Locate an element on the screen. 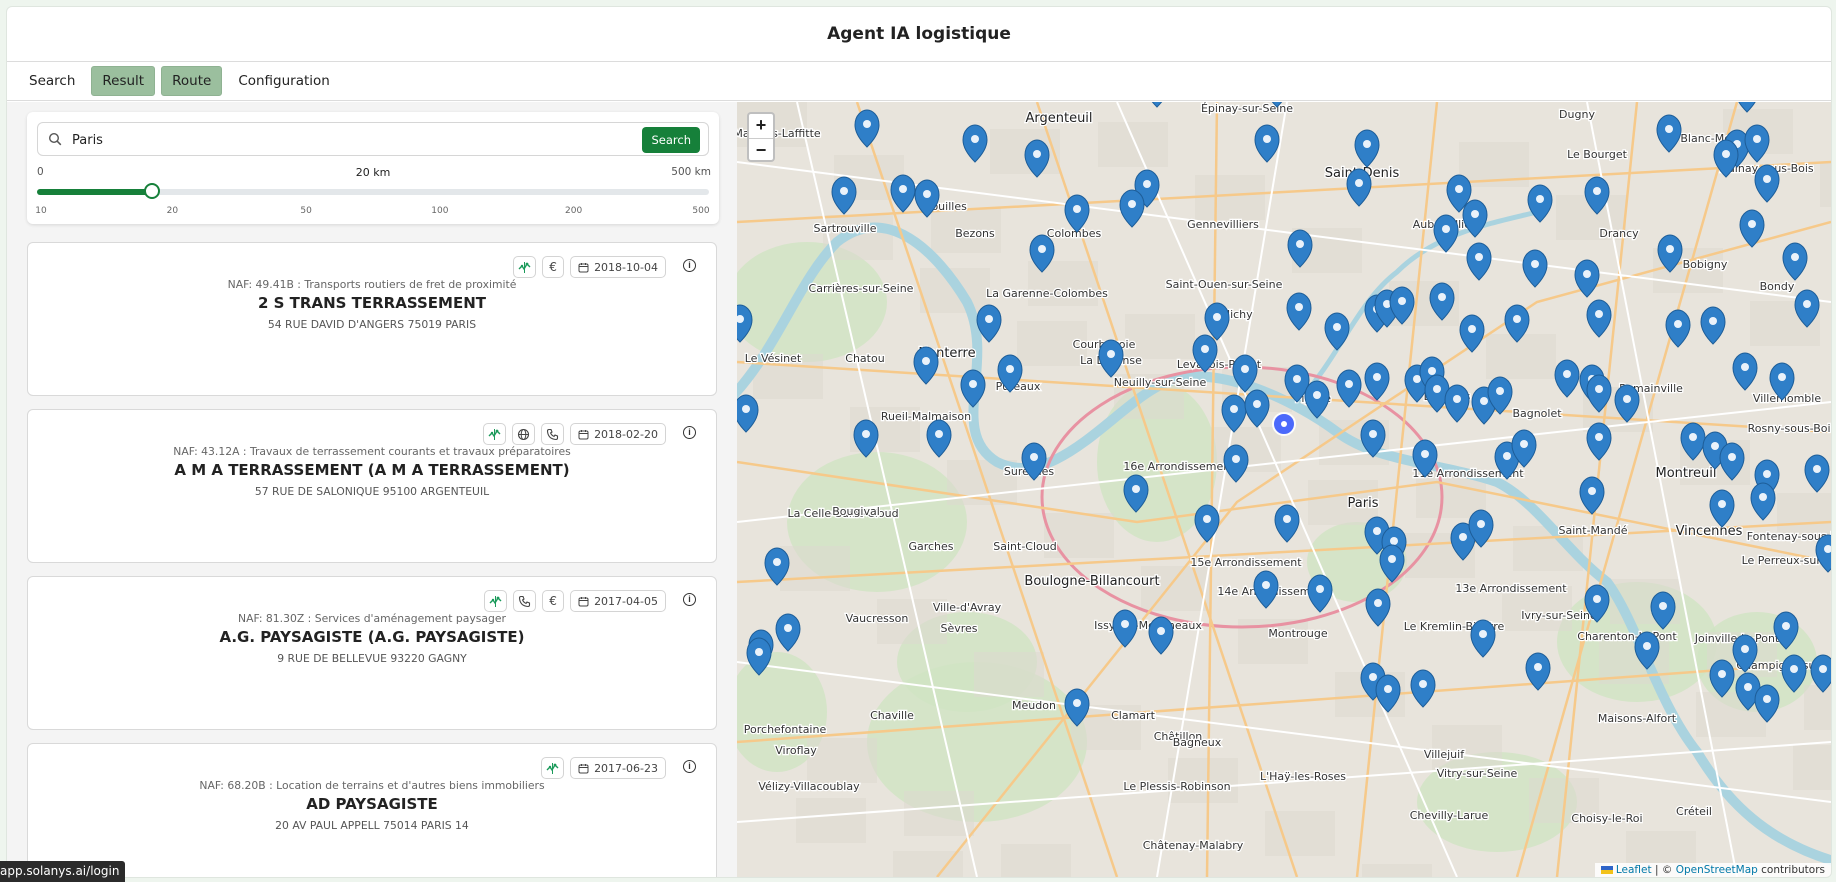 This screenshot has height=882, width=1836. map-place-label: Porchefontaine is located at coordinates (785, 729).